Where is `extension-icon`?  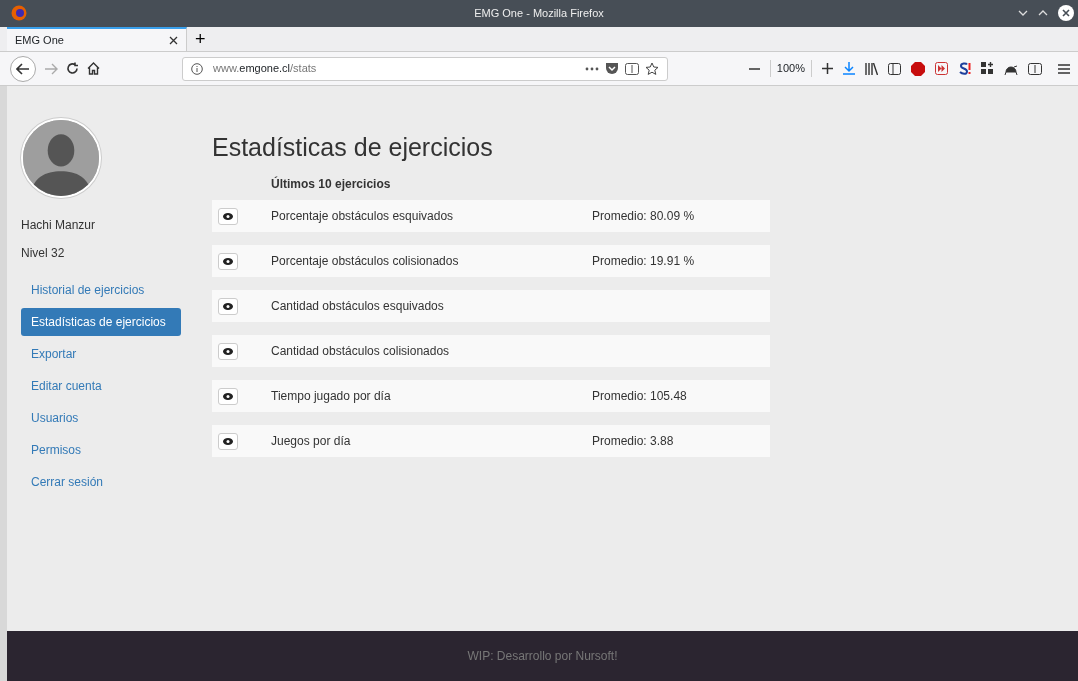
extension-icon is located at coordinates (964, 68).